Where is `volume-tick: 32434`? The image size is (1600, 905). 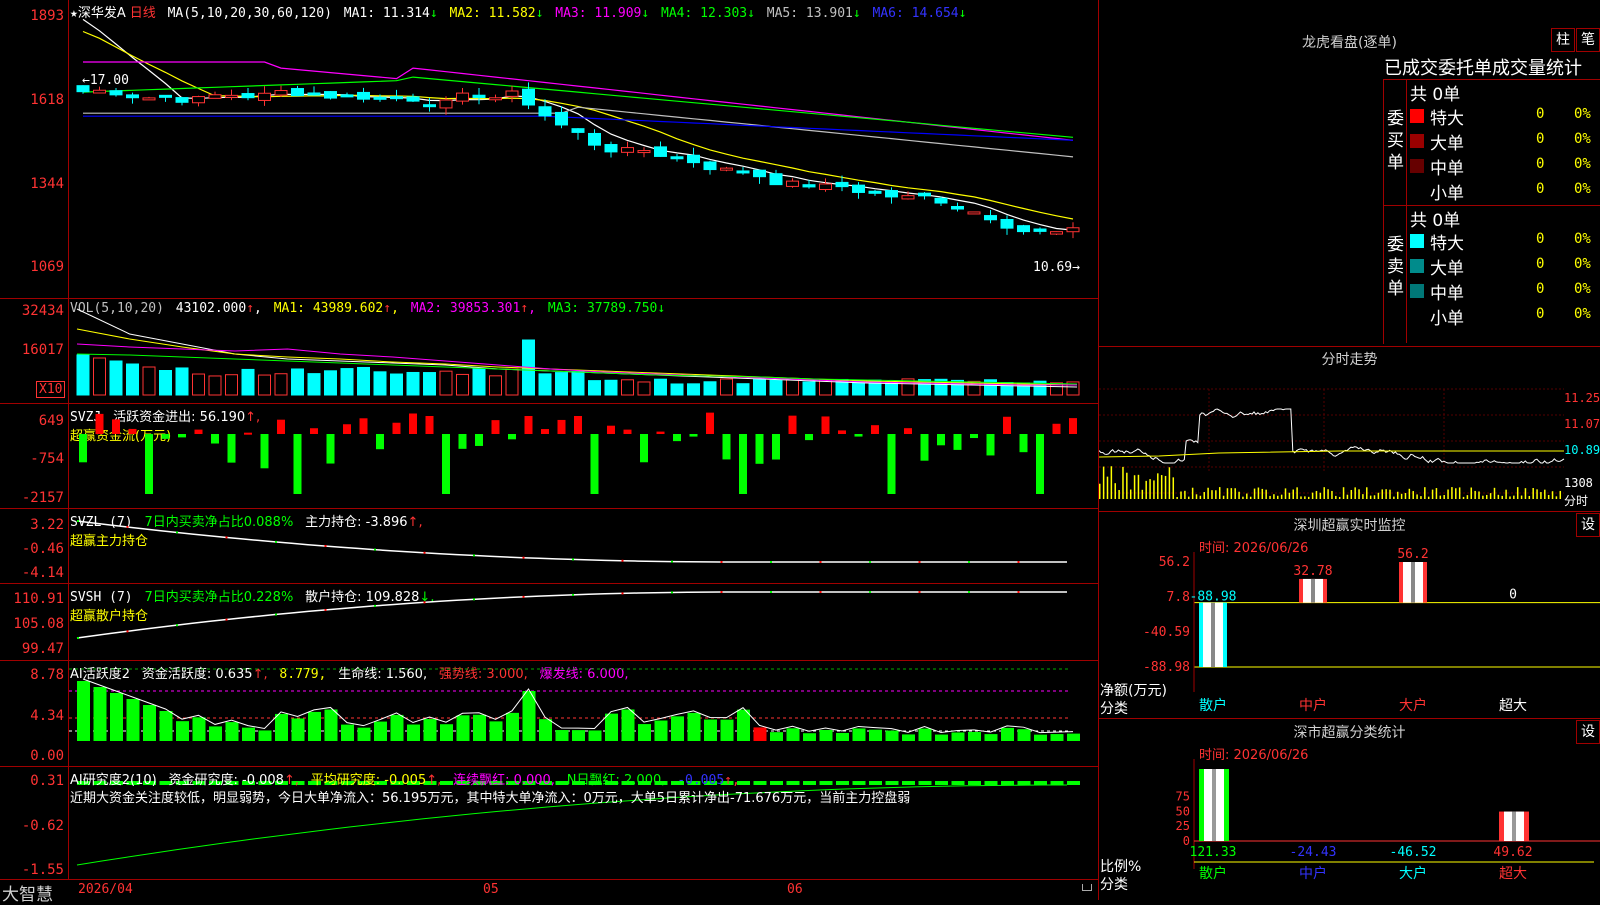
volume-tick: 32434 is located at coordinates (42, 311).